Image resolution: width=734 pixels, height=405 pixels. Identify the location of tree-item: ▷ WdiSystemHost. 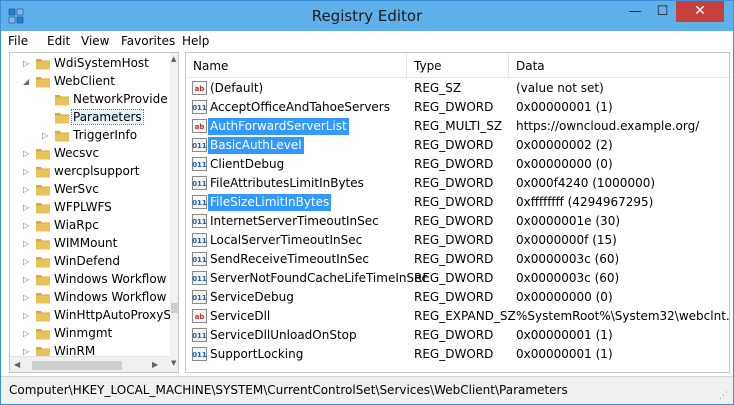
(90, 64).